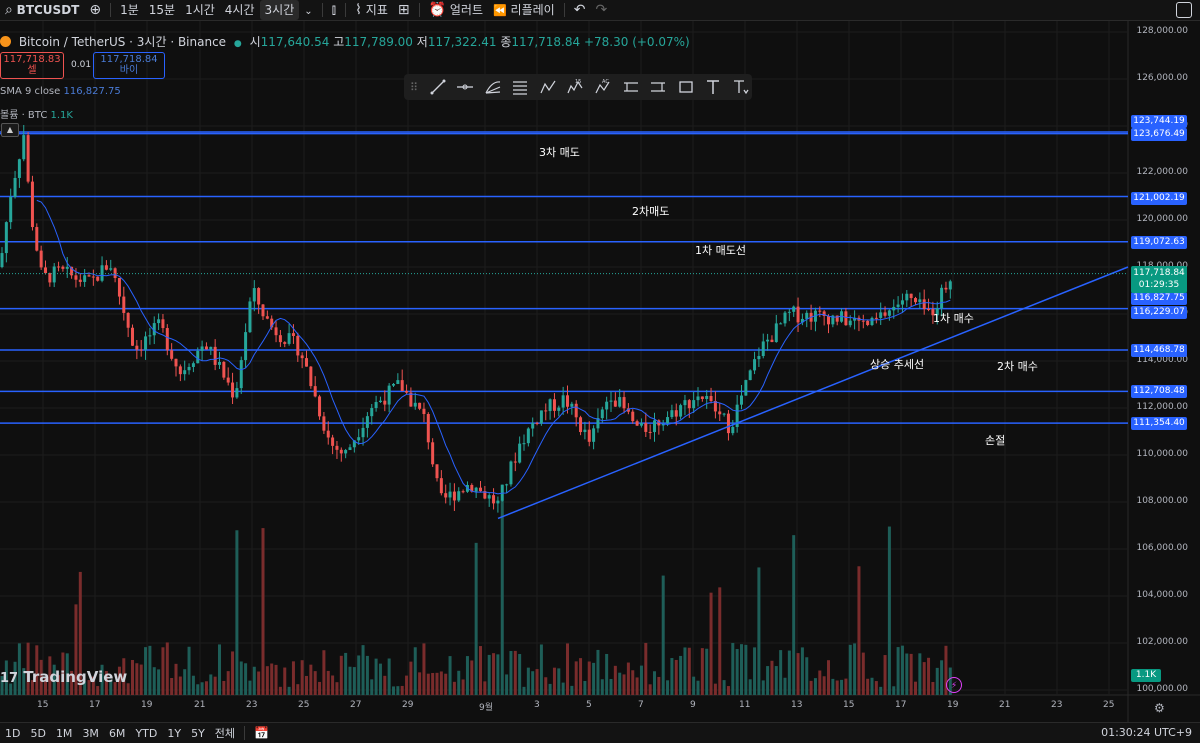 The height and width of the screenshot is (743, 1200). I want to click on text-tool, so click(713, 87).